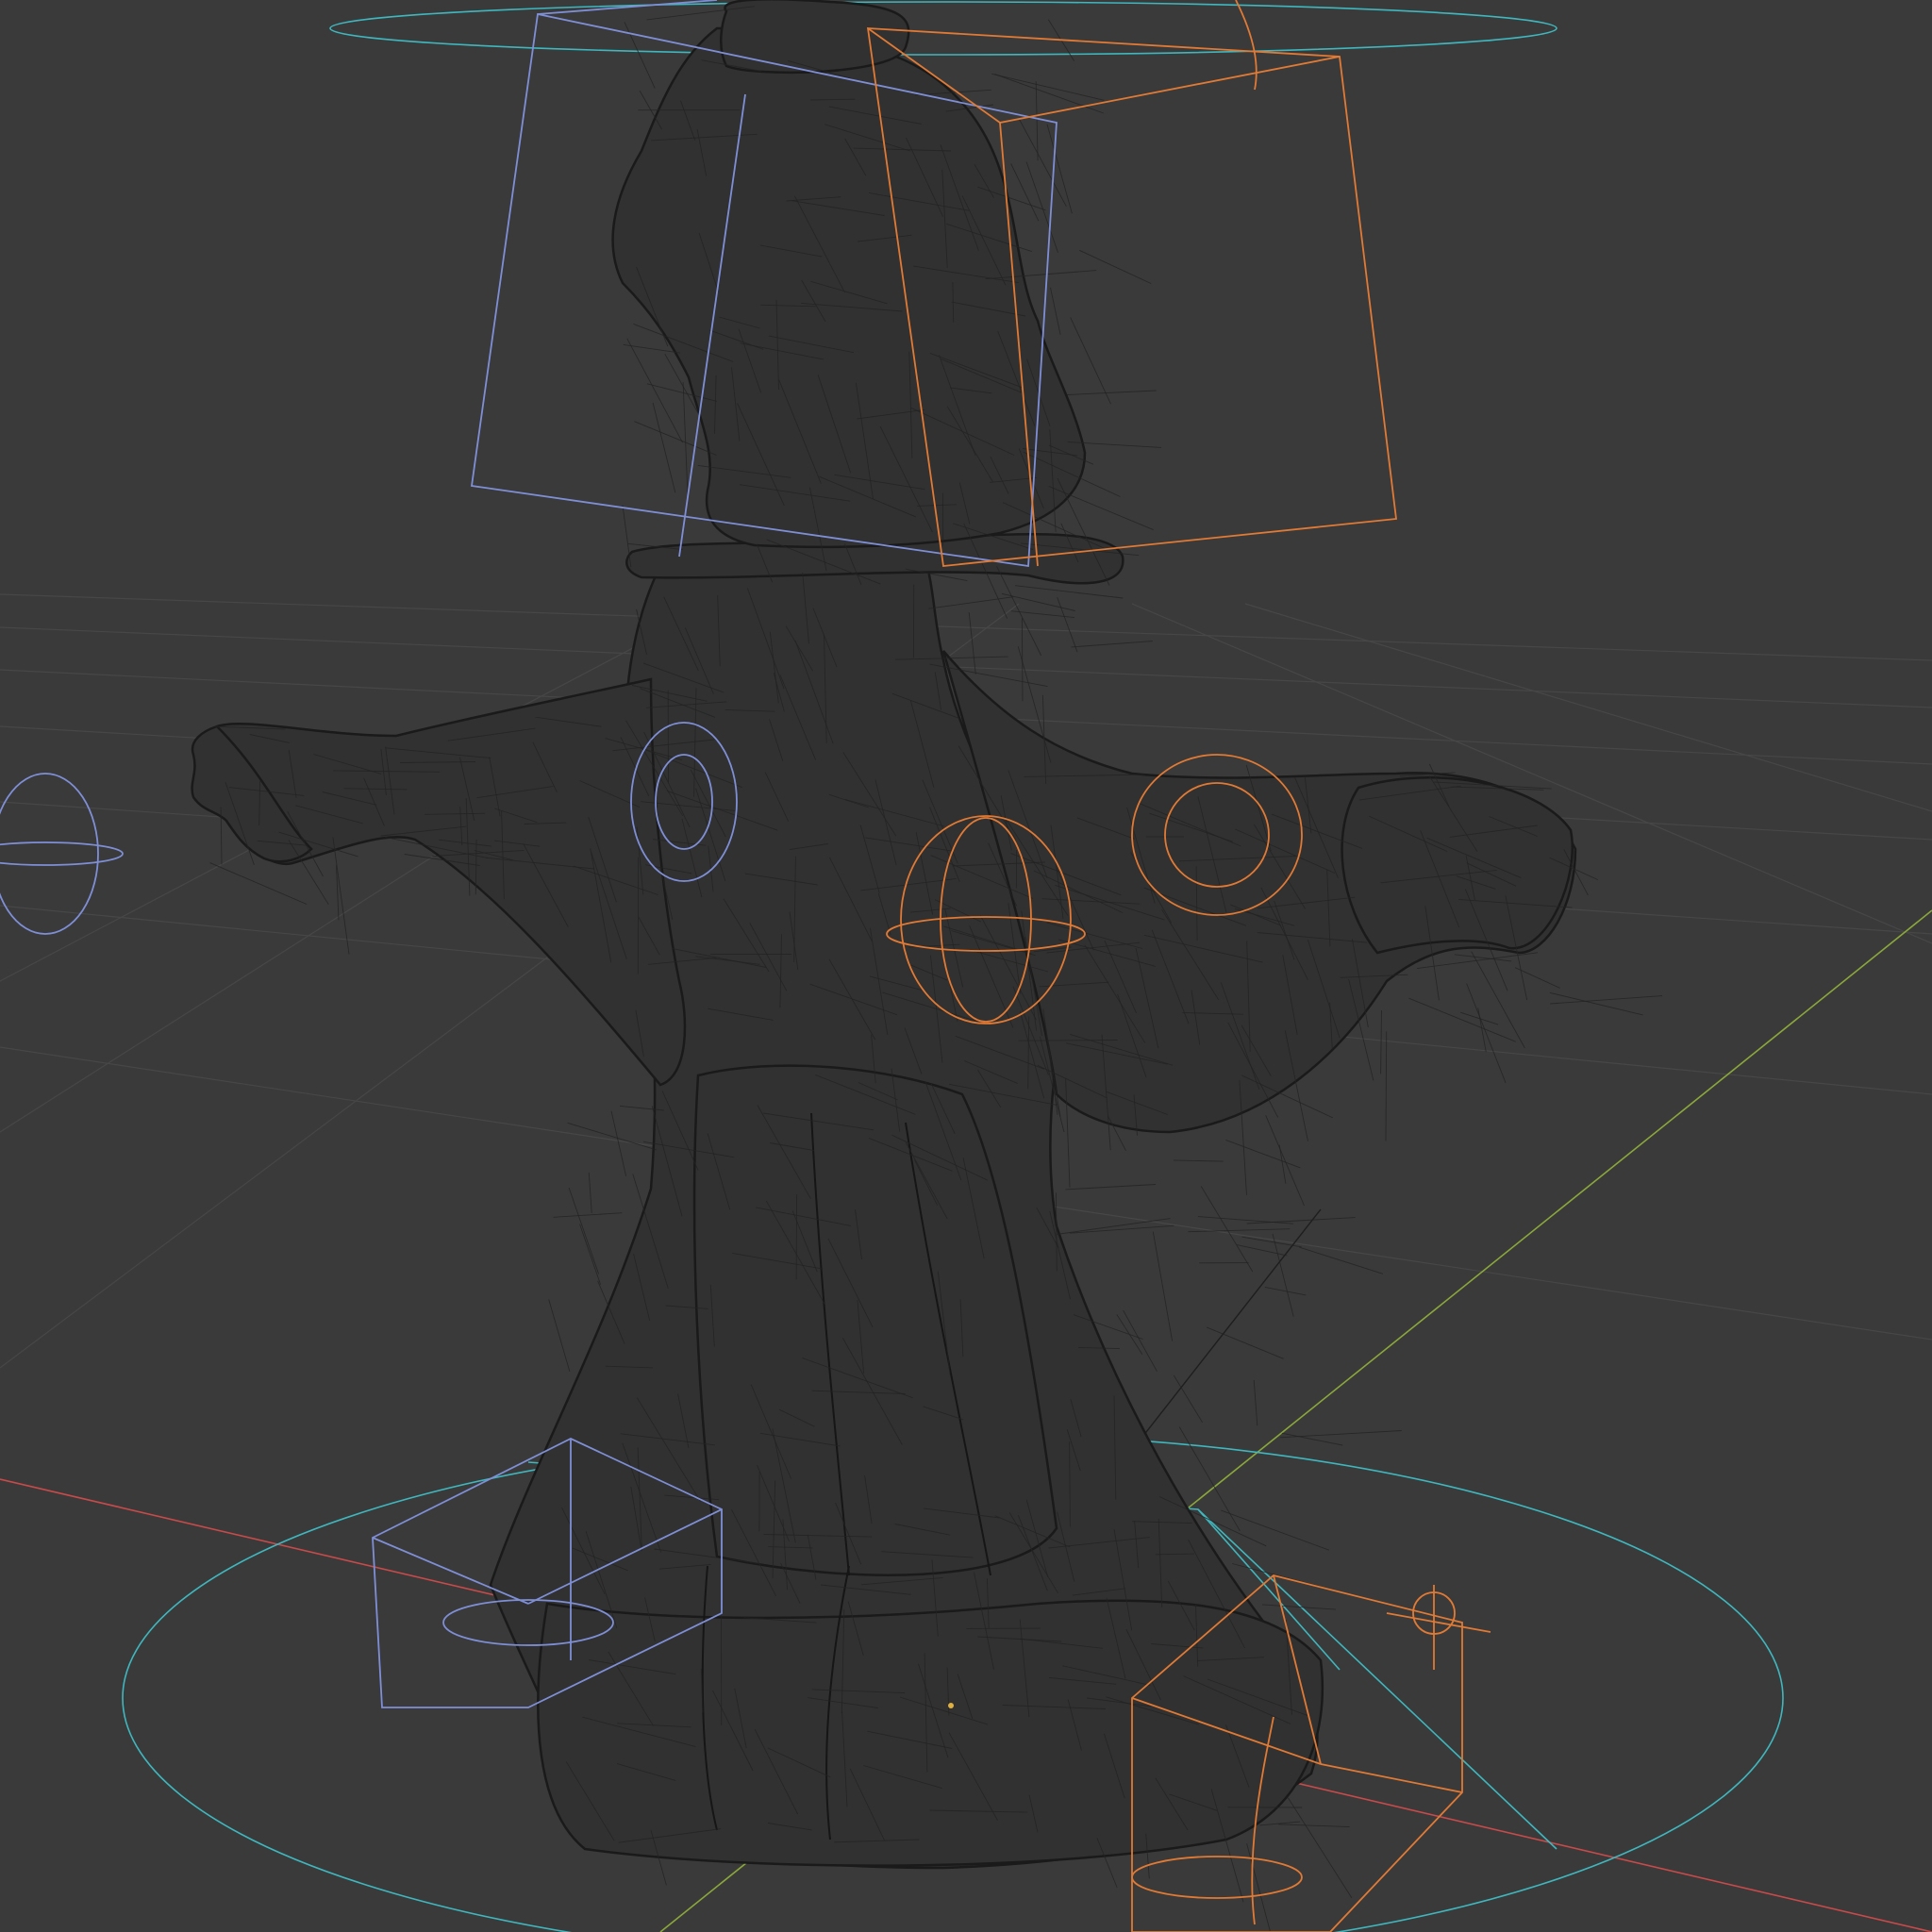 This screenshot has height=1932, width=1932. What do you see at coordinates (1439, 1628) in the screenshot?
I see `foot-pivot-icon` at bounding box center [1439, 1628].